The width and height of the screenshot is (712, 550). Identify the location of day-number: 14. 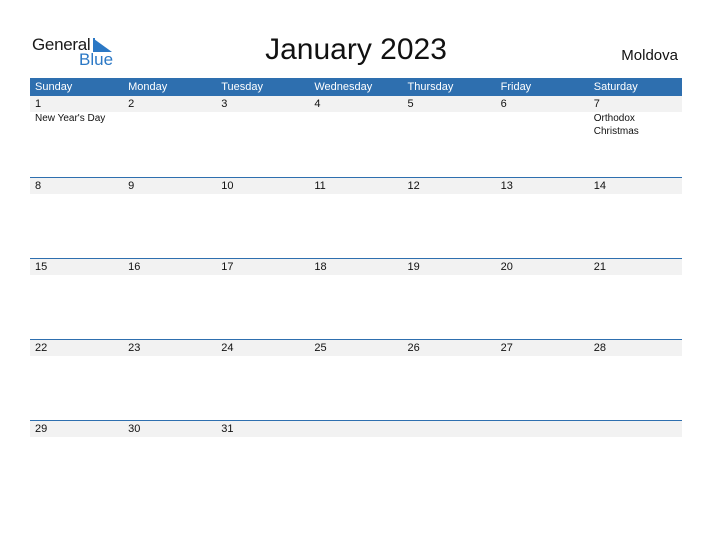
(599, 186).